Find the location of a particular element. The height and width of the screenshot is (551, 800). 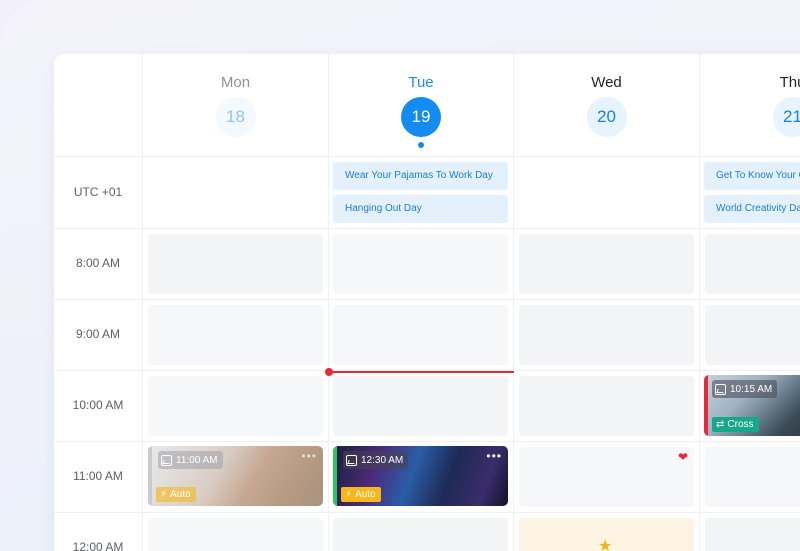

day-header-mon: Mon 18 is located at coordinates (235, 105).